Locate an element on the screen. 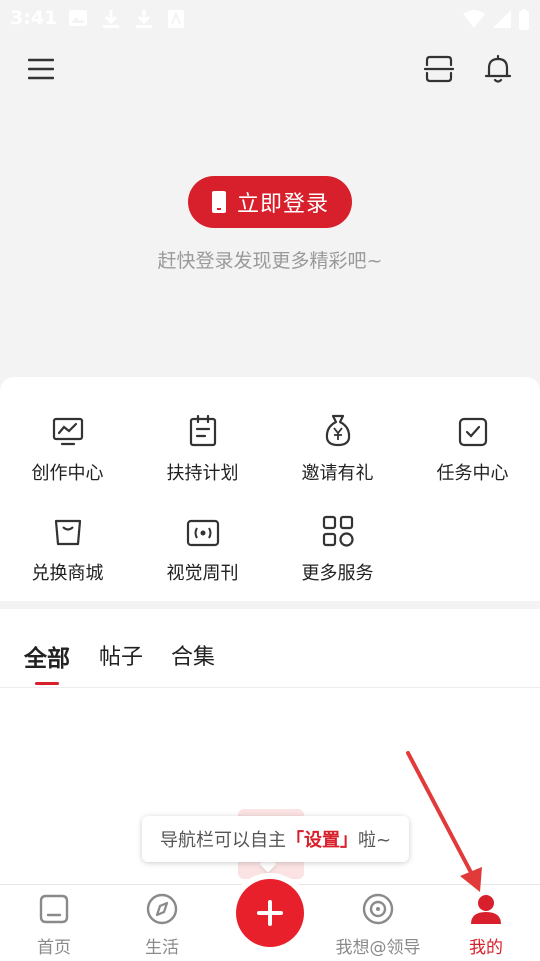 The width and height of the screenshot is (540, 961). service-label: 创作中心 is located at coordinates (67, 473).